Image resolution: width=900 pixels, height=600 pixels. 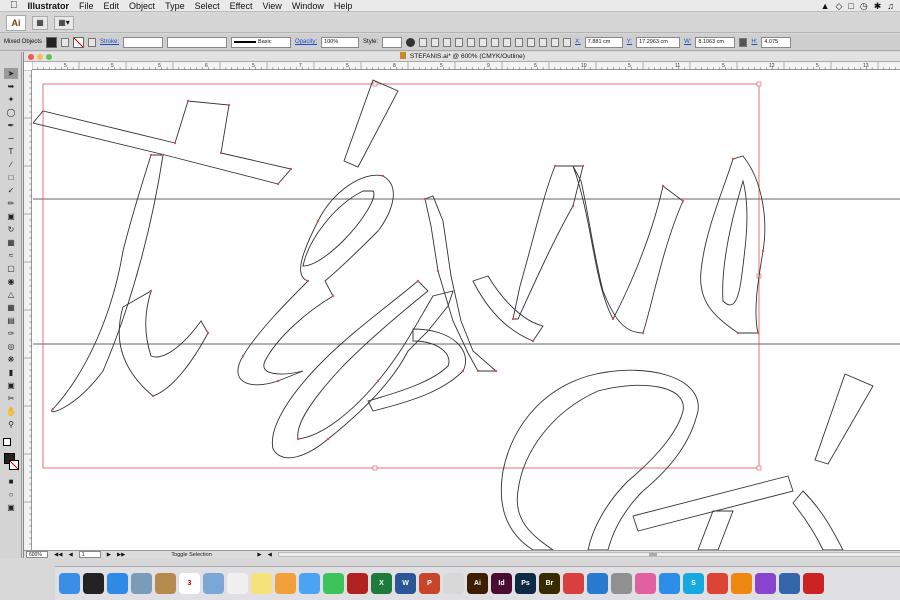 I want to click on hand-tool-icon: ✋, so click(x=11, y=411).